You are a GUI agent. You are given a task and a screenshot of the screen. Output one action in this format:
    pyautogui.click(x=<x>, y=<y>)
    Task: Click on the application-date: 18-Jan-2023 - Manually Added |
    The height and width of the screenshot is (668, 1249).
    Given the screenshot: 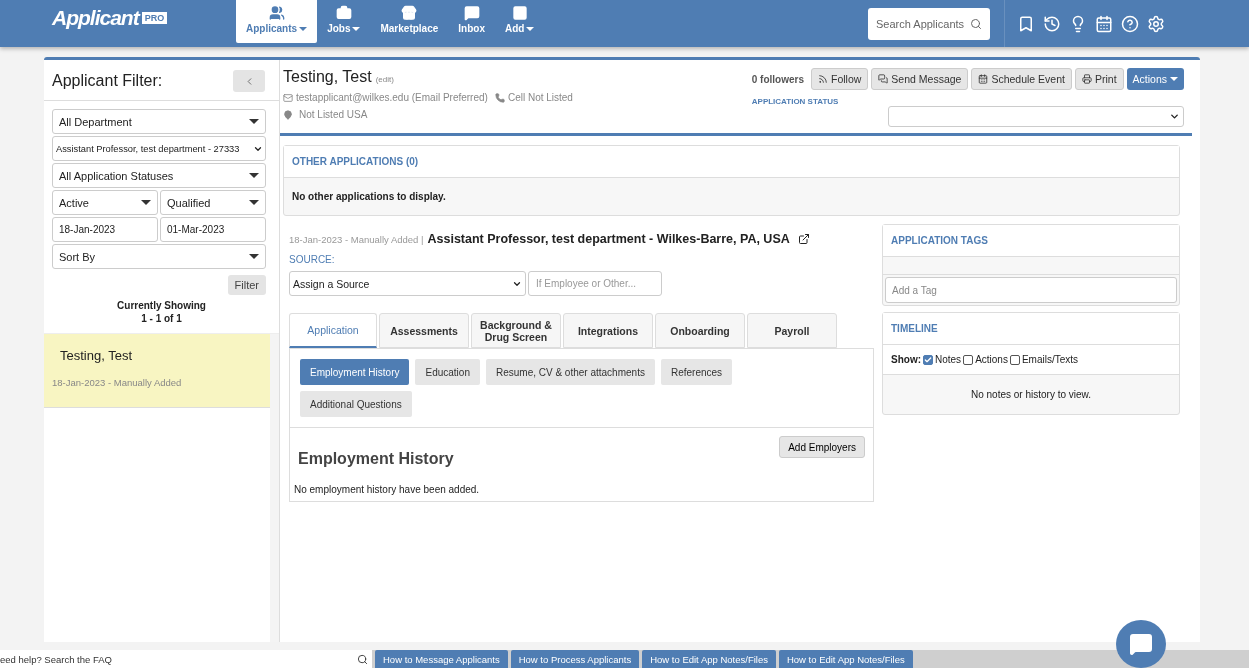 What is the action you would take?
    pyautogui.click(x=356, y=239)
    